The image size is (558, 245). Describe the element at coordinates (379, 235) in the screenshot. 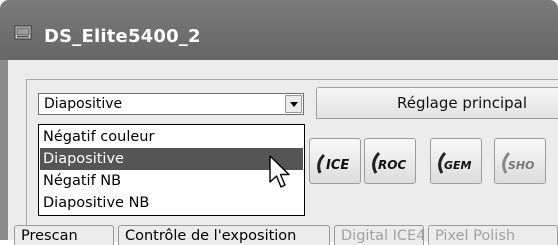

I see `tab-digital-ice4: Digital ICE4` at that location.